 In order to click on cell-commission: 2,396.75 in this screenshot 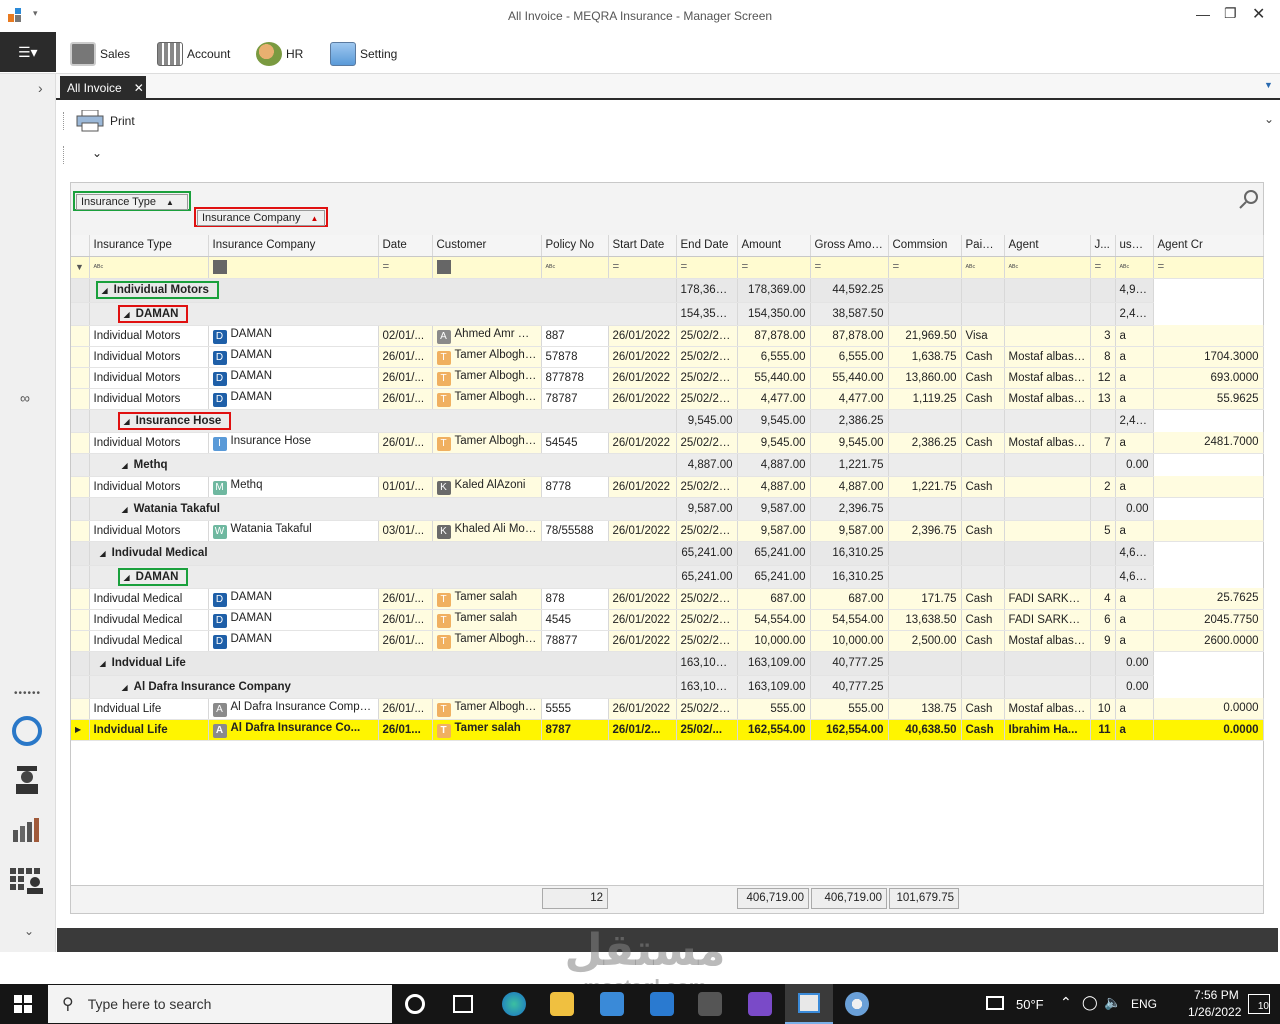, I will do `click(925, 531)`.